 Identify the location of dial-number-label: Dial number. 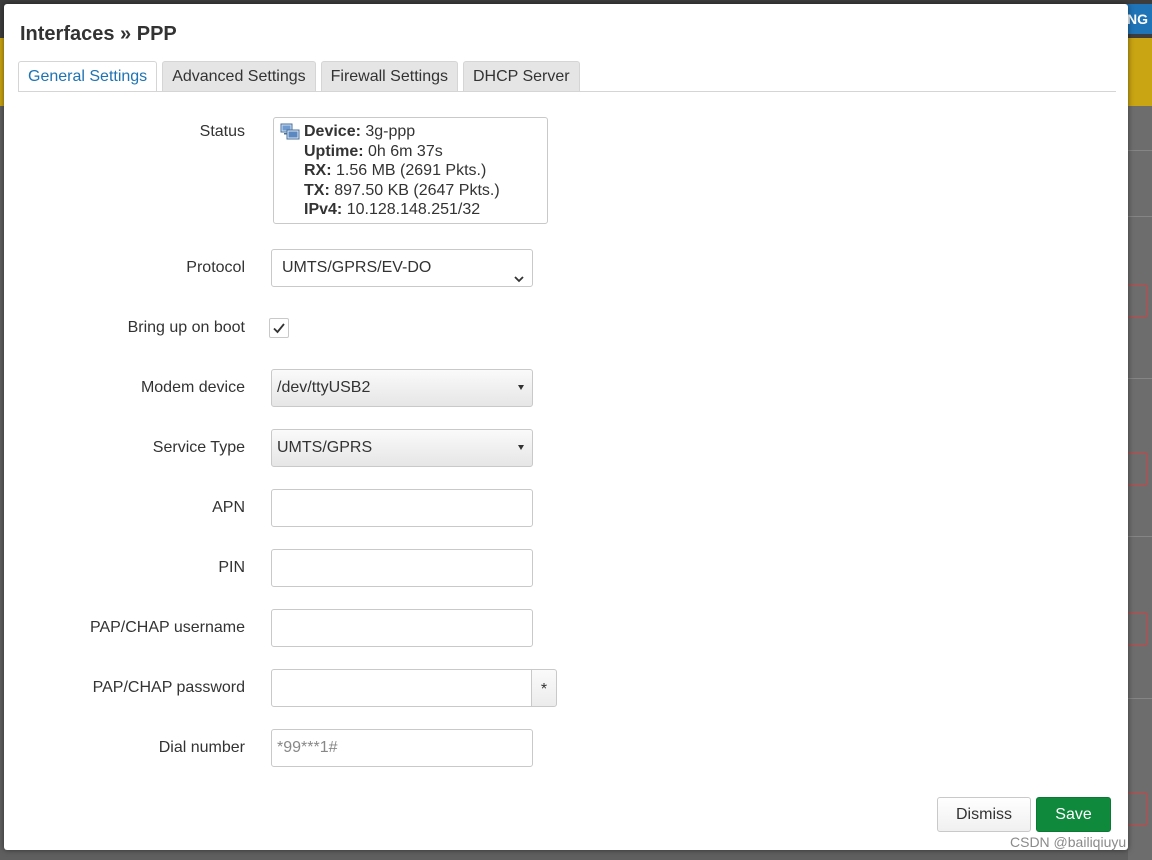
(201, 747).